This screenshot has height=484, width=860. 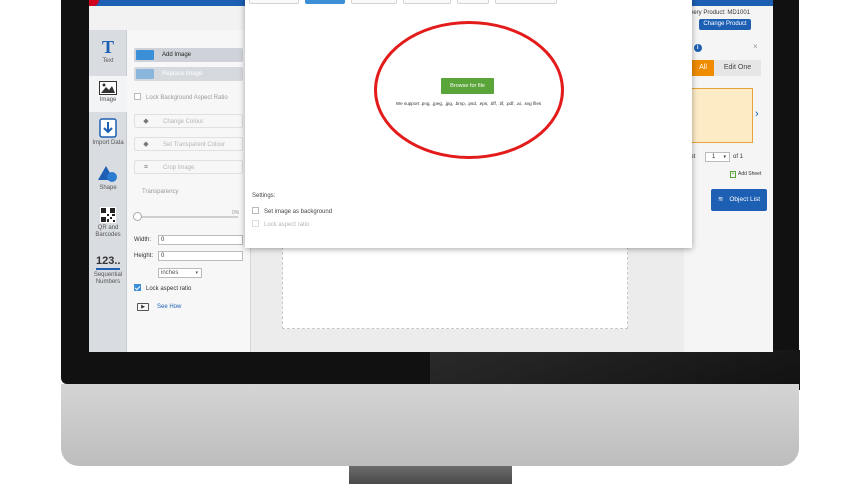 I want to click on tab-all: All, so click(x=703, y=68).